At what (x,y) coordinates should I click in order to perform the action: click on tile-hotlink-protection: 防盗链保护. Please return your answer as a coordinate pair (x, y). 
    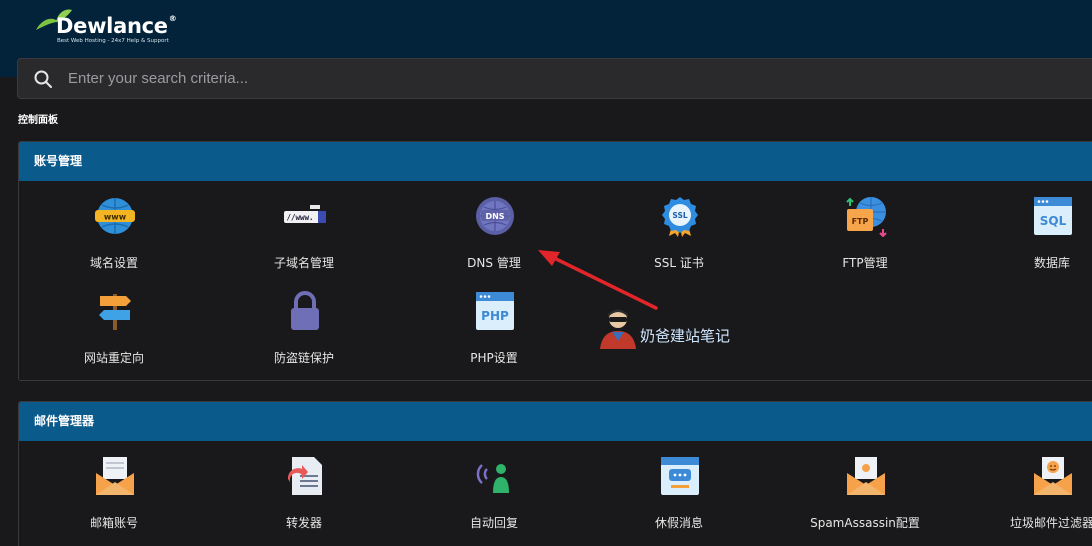
    Looking at the image, I should click on (304, 322).